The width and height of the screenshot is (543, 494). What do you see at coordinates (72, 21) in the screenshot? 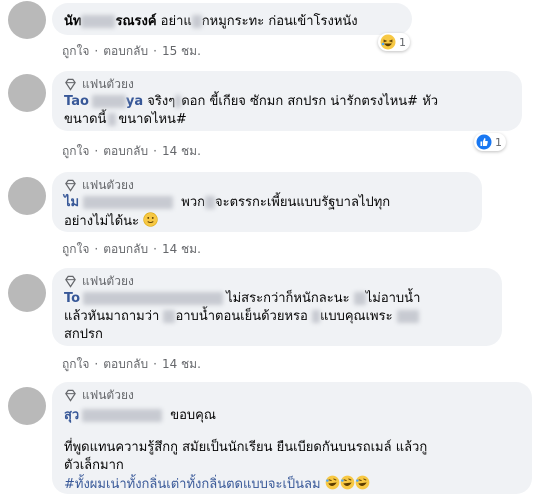
I see `commenter-name: นัท` at bounding box center [72, 21].